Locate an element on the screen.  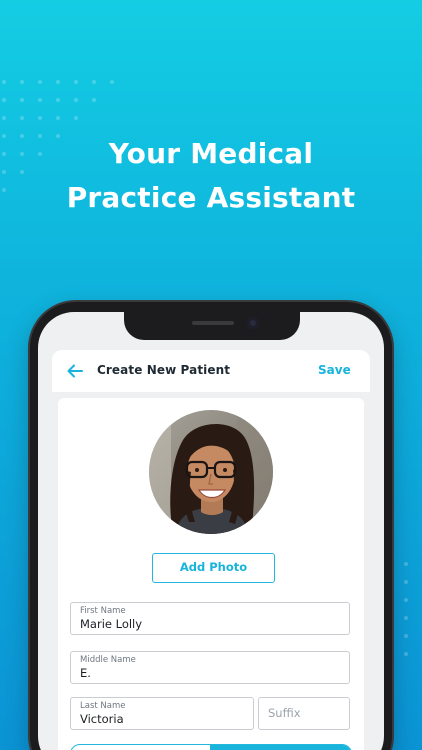
avatar-photo is located at coordinates (211, 472).